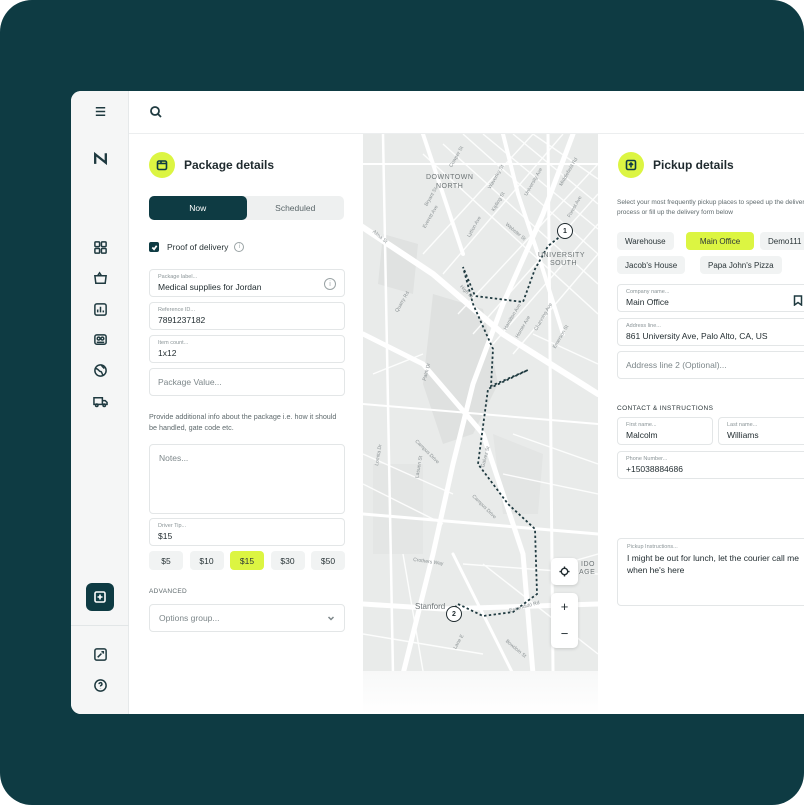  I want to click on proof-of-delivery-checkbox, so click(154, 247).